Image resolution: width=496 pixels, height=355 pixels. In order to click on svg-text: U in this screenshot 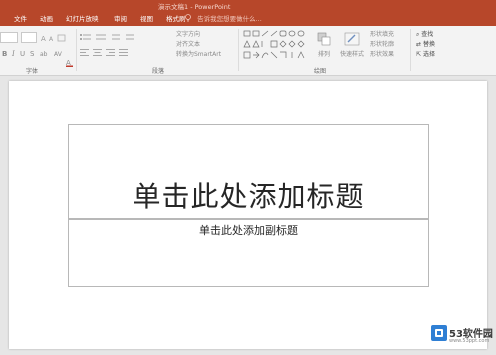, I will do `click(22, 53)`.